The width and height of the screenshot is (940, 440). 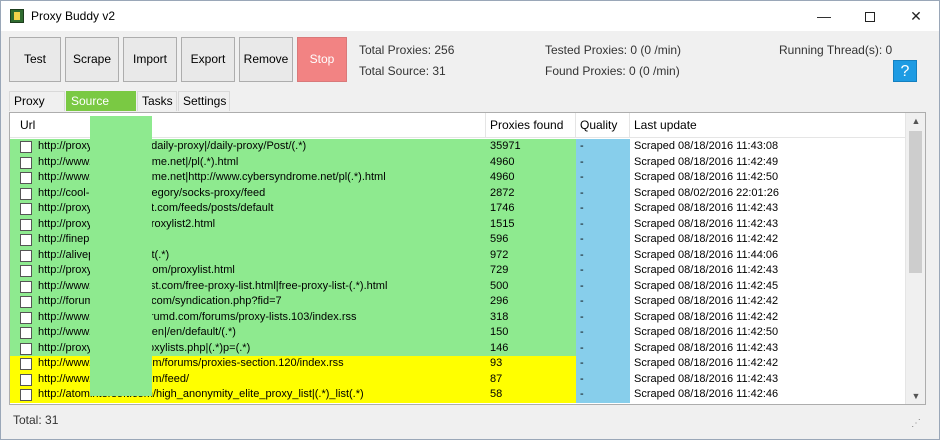 I want to click on tab-proxy-list: Proxy List, so click(x=37, y=108).